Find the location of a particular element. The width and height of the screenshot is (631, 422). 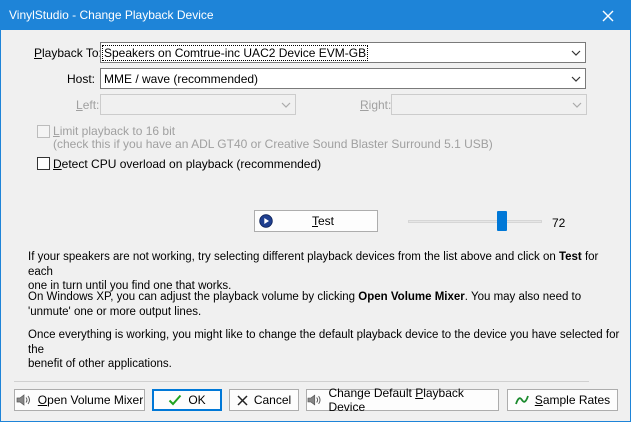

volume-slider-thumb is located at coordinates (502, 221).